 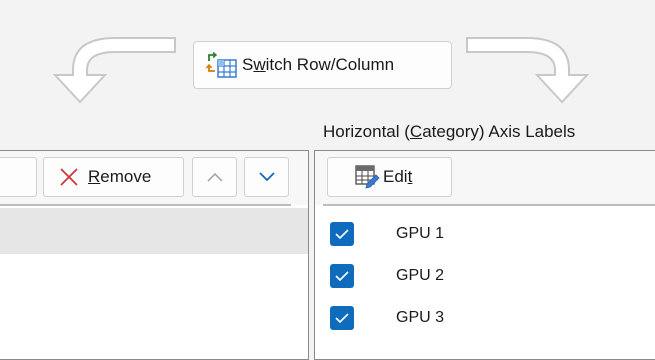 I want to click on chevron-down-icon, so click(x=266, y=177).